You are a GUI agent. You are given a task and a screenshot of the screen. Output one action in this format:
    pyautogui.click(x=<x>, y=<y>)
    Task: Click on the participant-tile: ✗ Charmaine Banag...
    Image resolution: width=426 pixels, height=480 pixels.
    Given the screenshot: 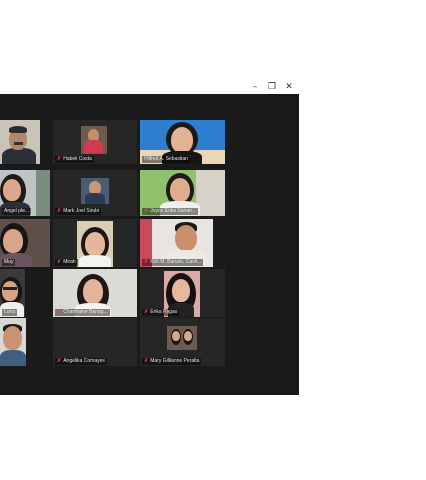 What is the action you would take?
    pyautogui.click(x=95, y=293)
    